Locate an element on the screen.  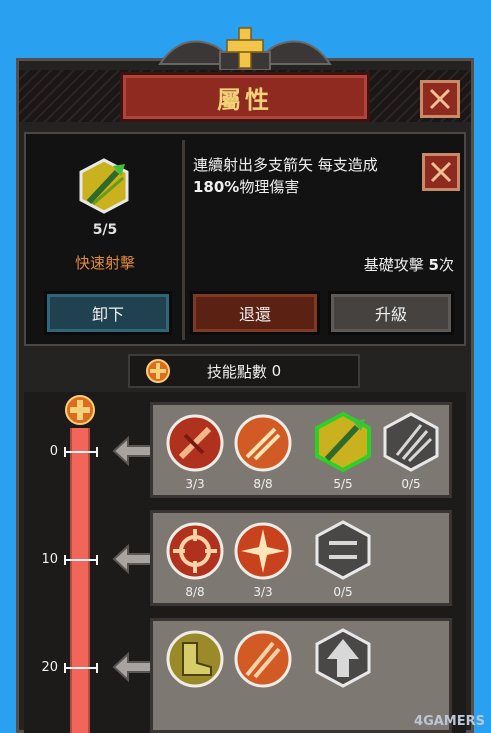
skill-description-line2: 180%物理傷害 is located at coordinates (246, 186).